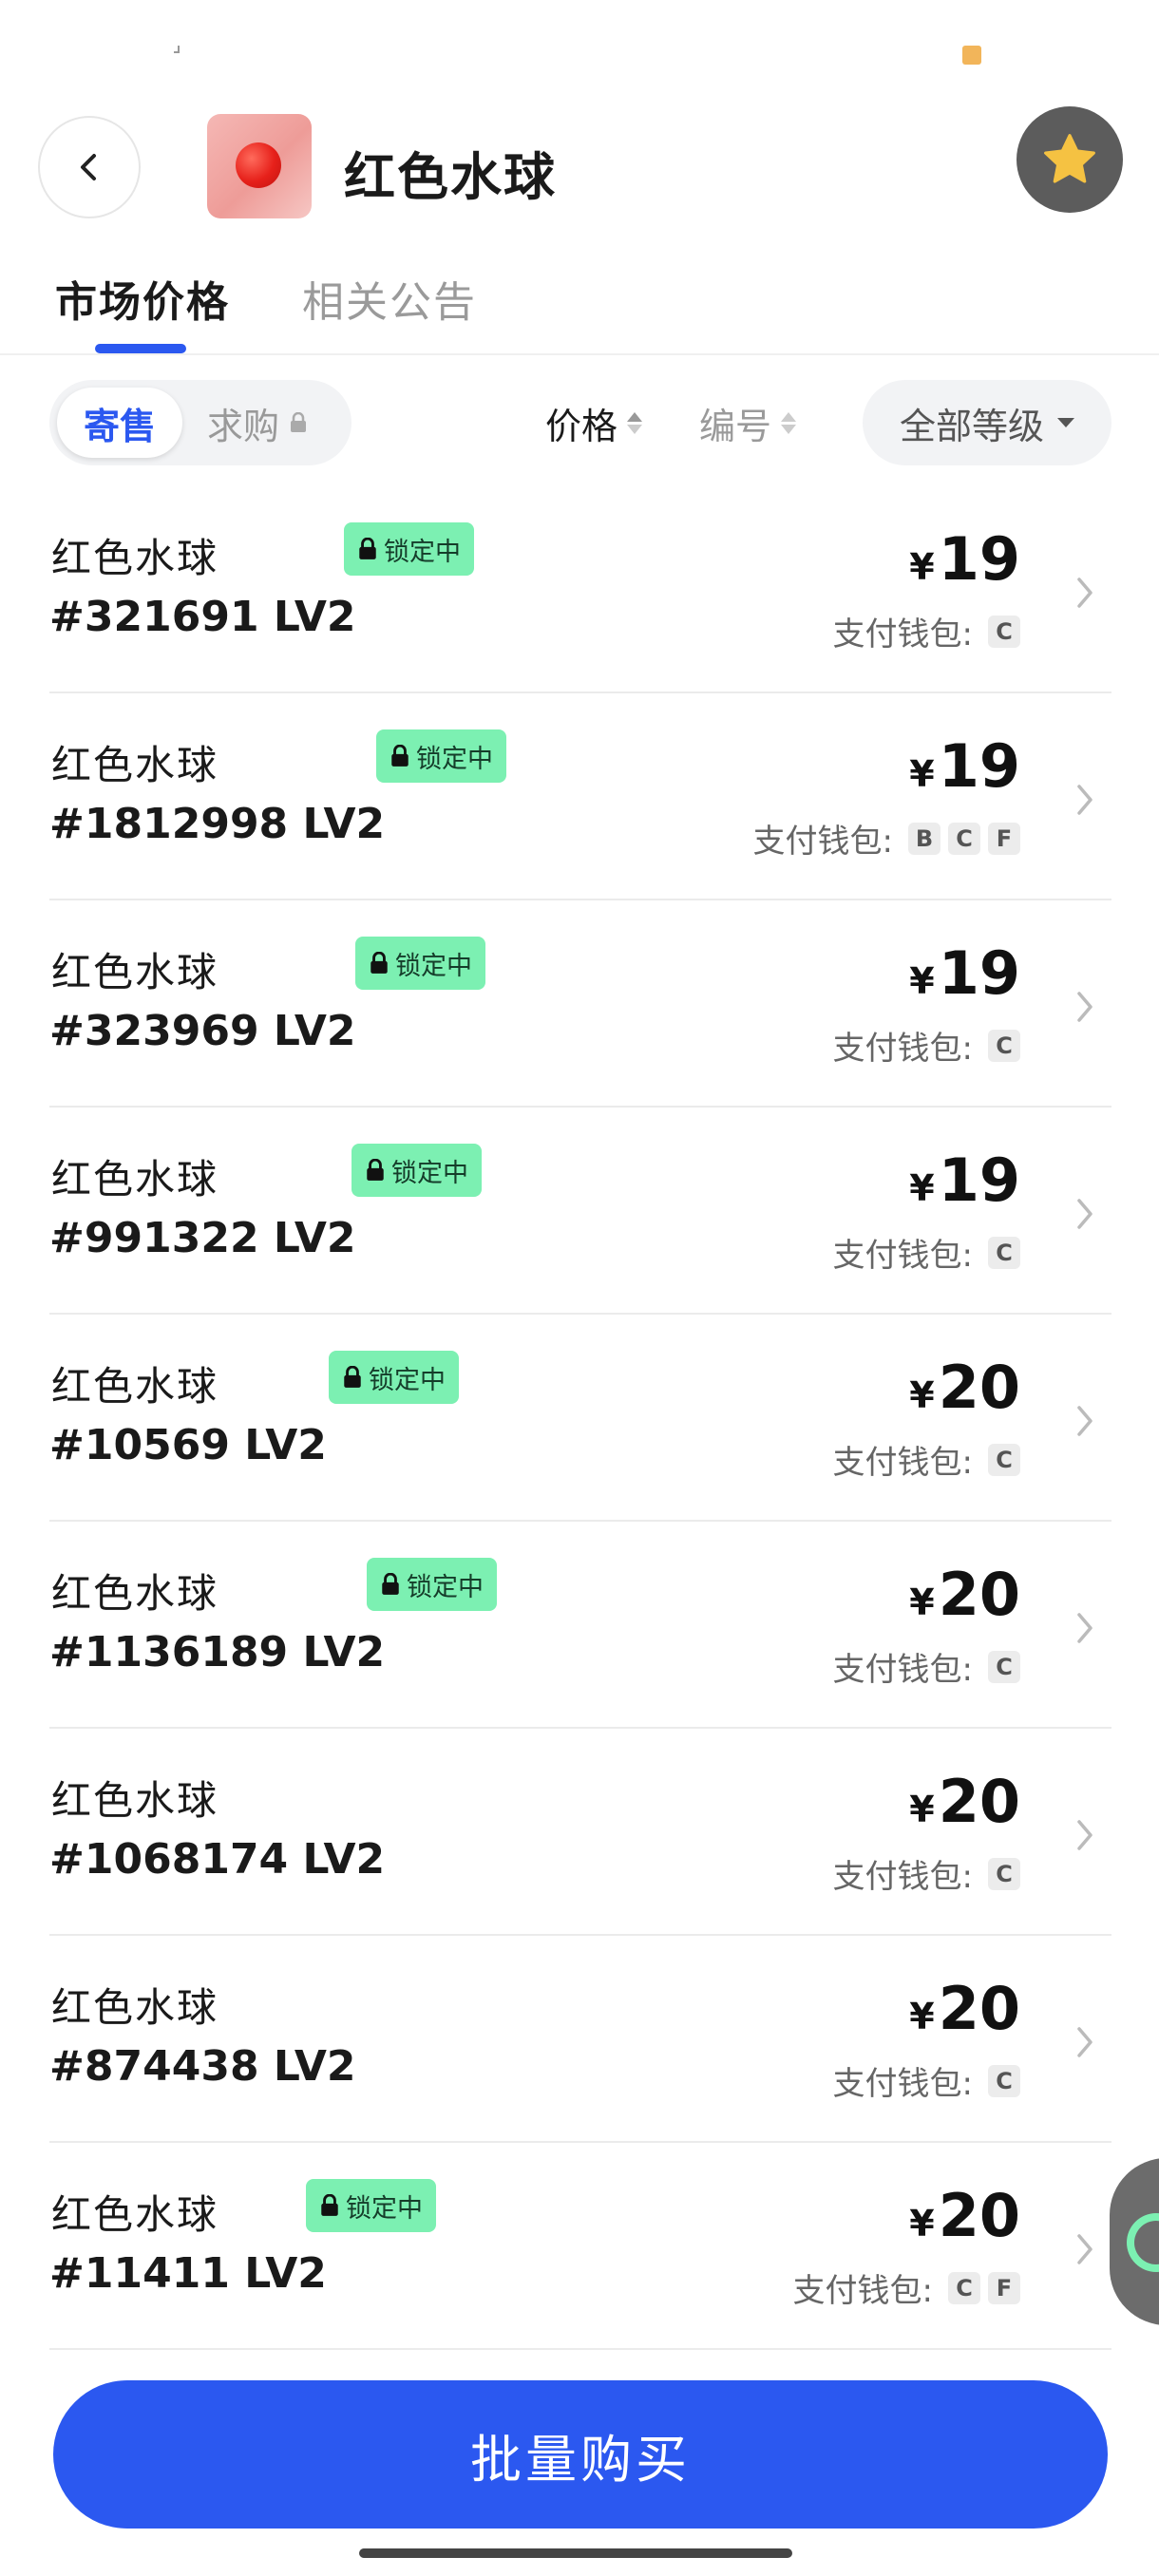  What do you see at coordinates (217, 1652) in the screenshot?
I see `listing-serial: #1136189 LV2` at bounding box center [217, 1652].